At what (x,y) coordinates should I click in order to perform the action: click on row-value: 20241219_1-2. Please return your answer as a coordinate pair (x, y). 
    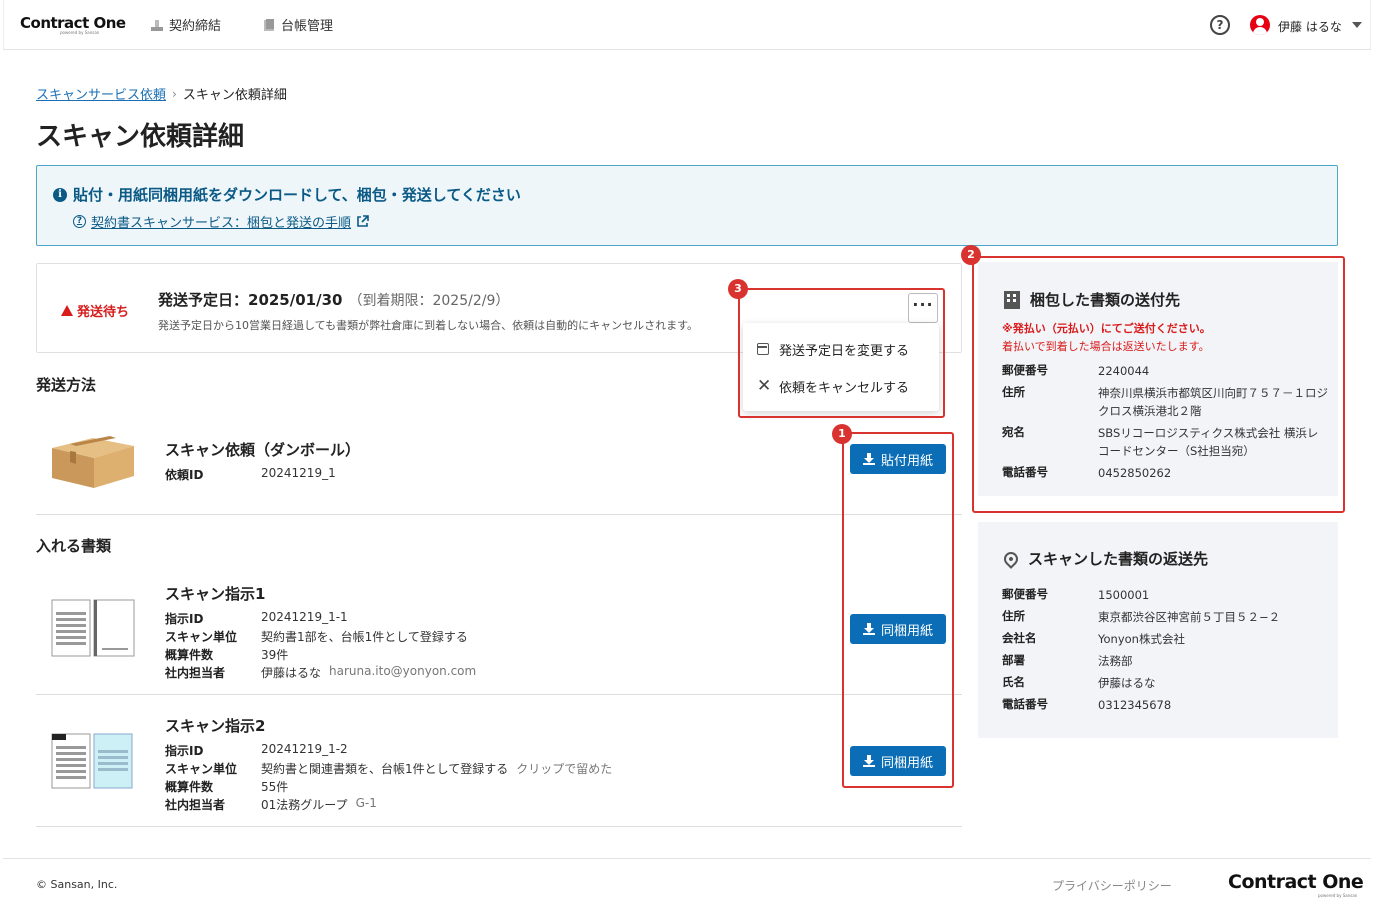
    Looking at the image, I should click on (304, 749).